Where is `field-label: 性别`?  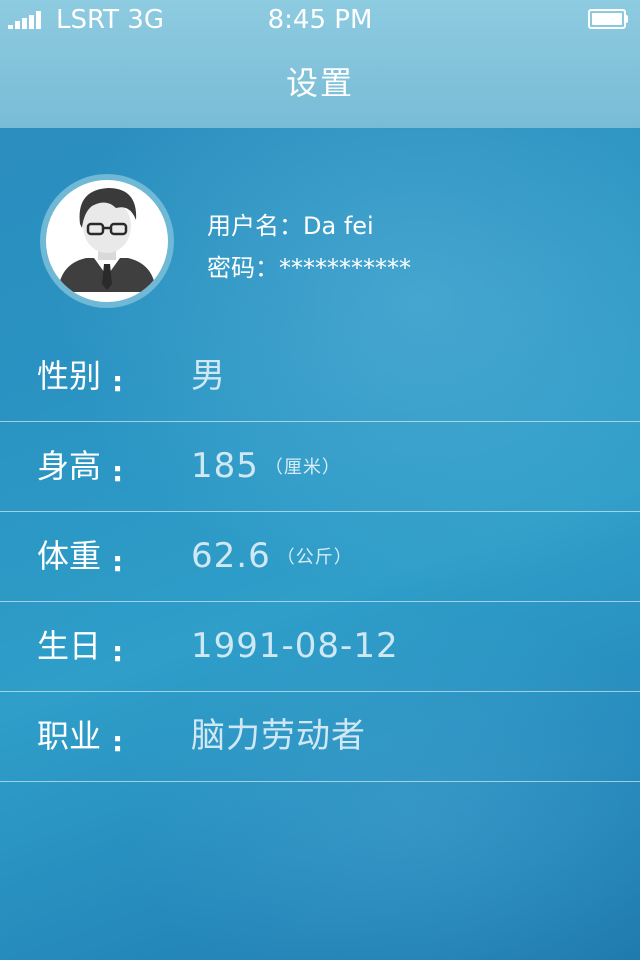 field-label: 性别 is located at coordinates (69, 376).